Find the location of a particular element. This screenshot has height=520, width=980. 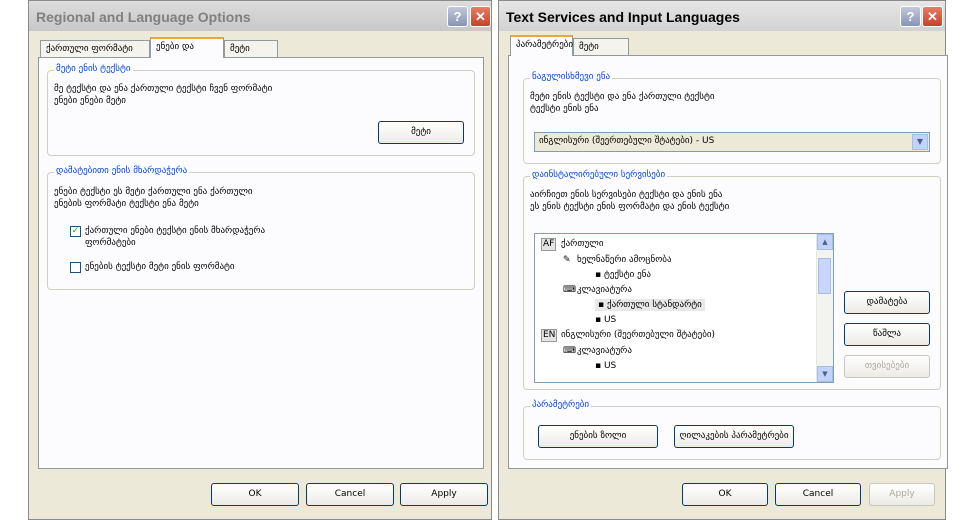

scroll-down-icon: ▼ is located at coordinates (825, 374).